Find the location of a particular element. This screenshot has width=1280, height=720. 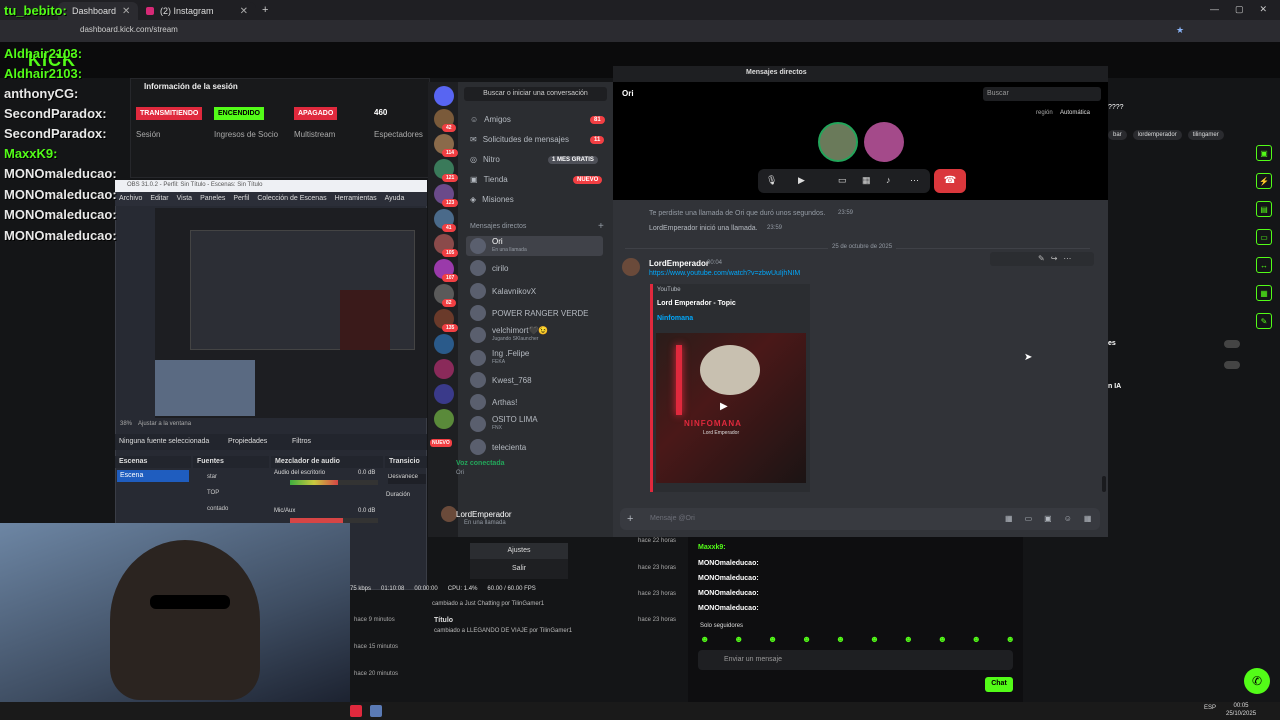

obs-menu-item: Ayuda is located at coordinates (395, 199).